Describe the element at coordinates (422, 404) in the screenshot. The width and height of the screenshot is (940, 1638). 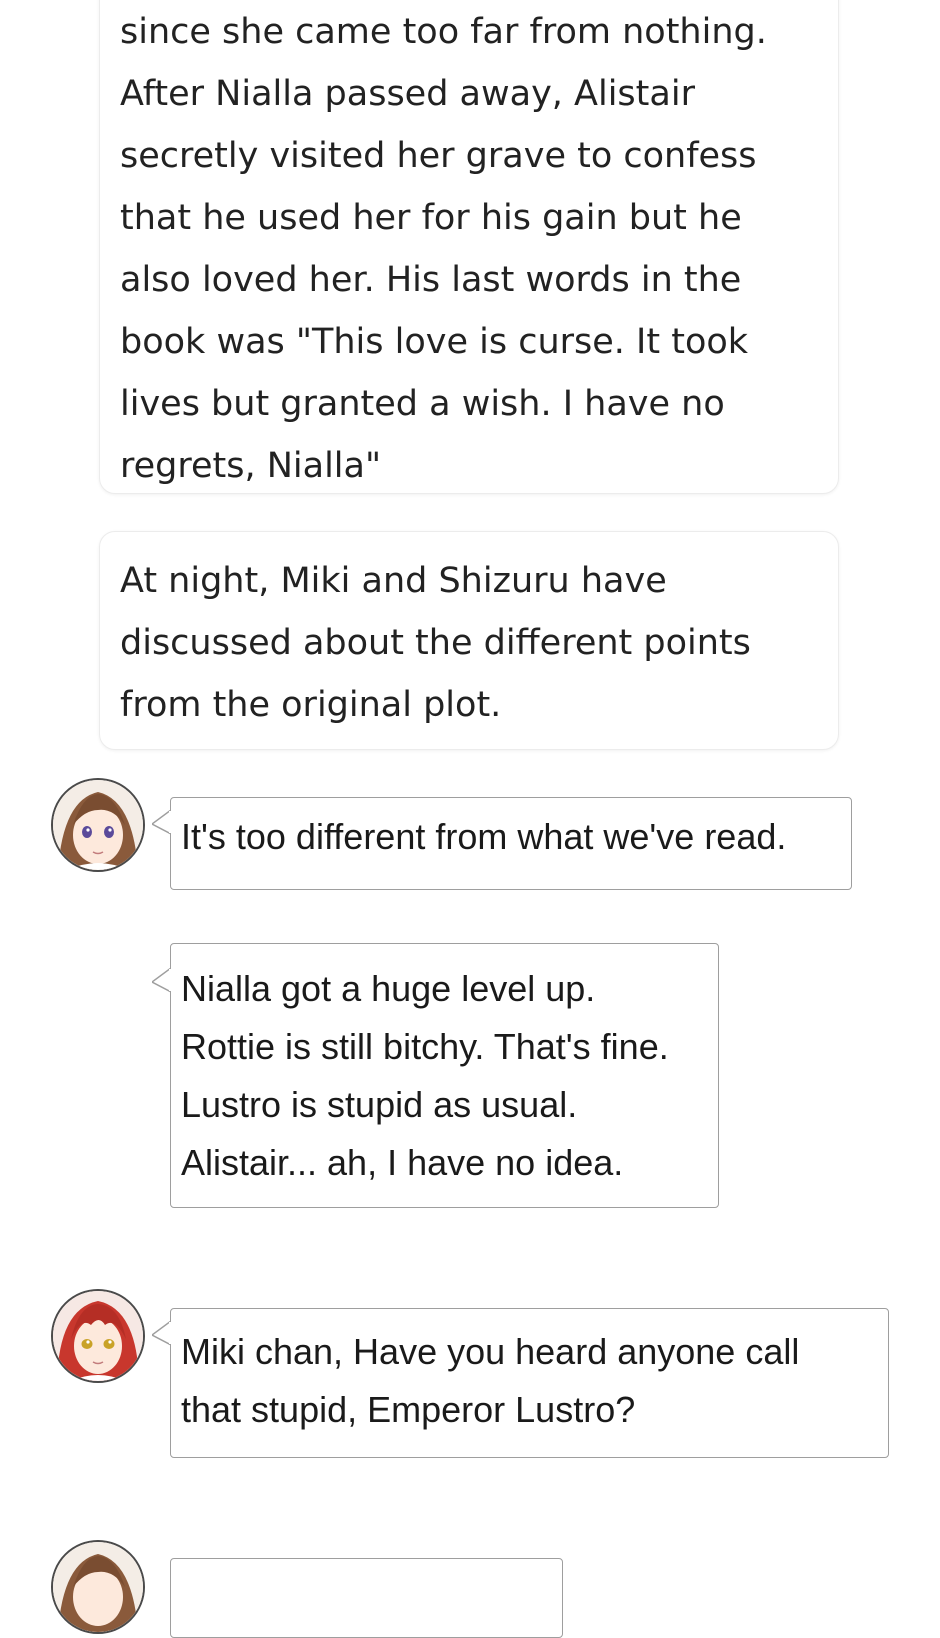
I see `narration-text: lives but granted a wish. I have no` at that location.